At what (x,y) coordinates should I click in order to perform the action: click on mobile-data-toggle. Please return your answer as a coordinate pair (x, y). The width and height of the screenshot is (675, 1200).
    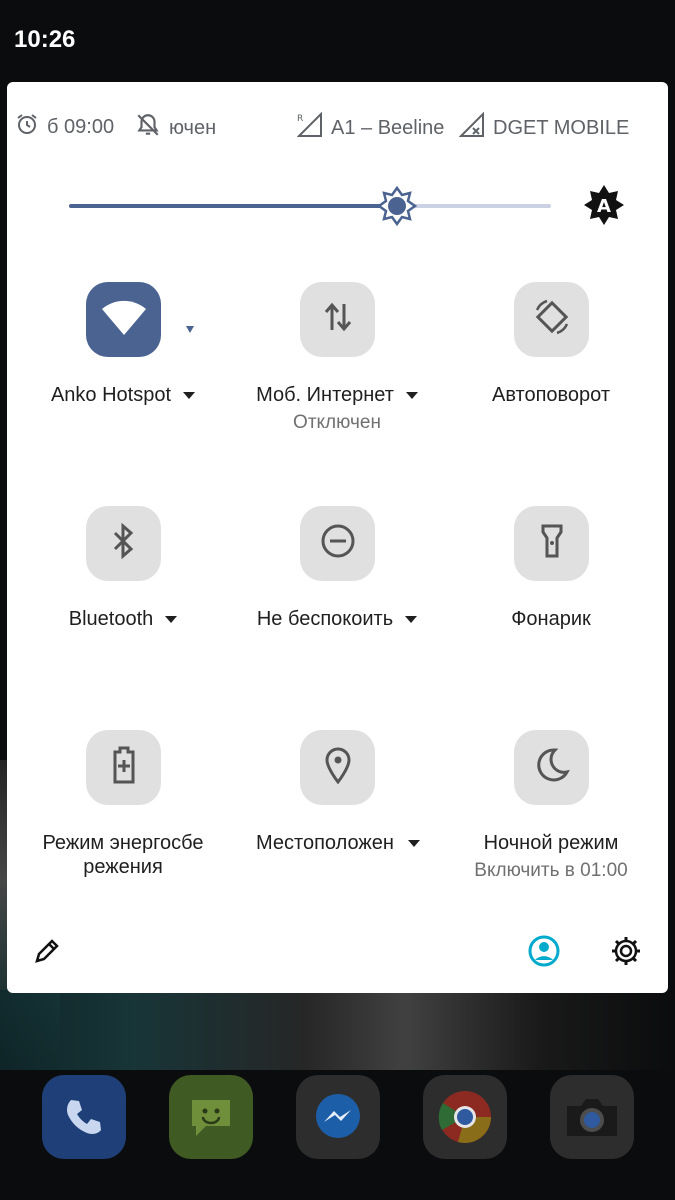
    Looking at the image, I should click on (337, 319).